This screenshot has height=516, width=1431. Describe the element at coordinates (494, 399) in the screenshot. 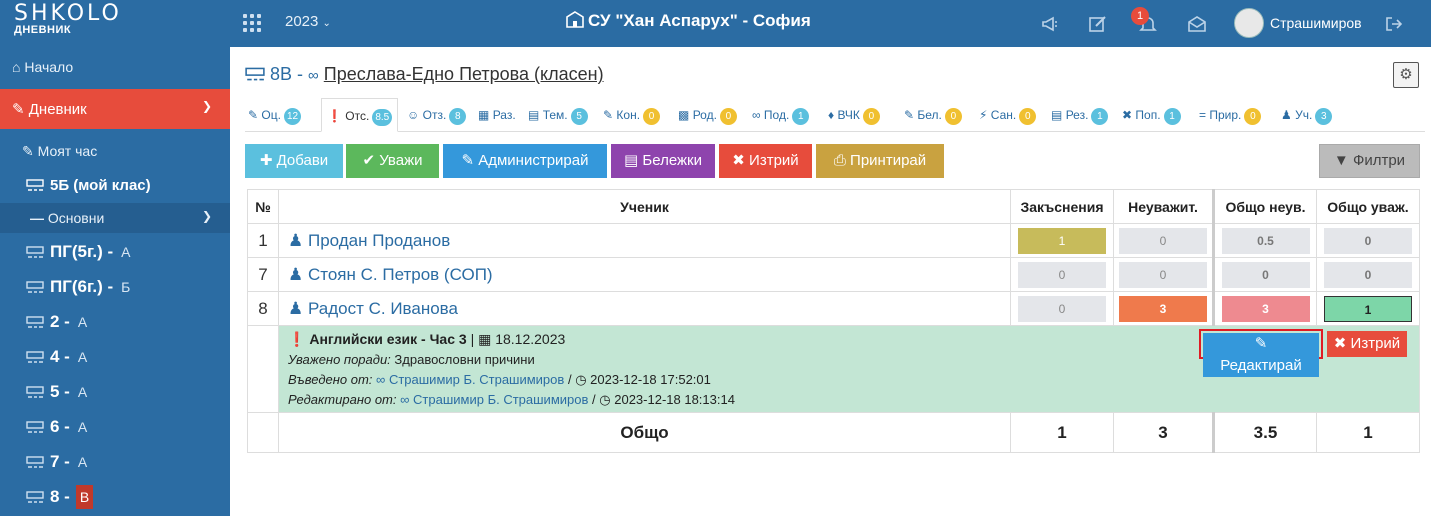

I see `edited-by-link: ∞ Страшимир Б. Страшимиров` at that location.